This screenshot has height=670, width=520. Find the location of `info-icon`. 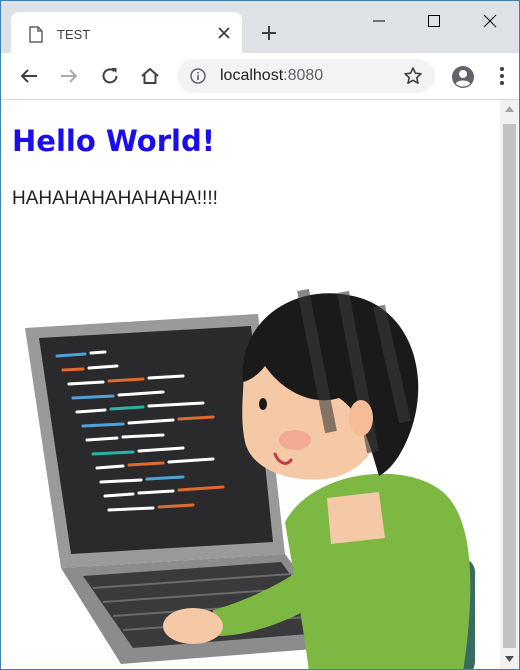

info-icon is located at coordinates (198, 76).